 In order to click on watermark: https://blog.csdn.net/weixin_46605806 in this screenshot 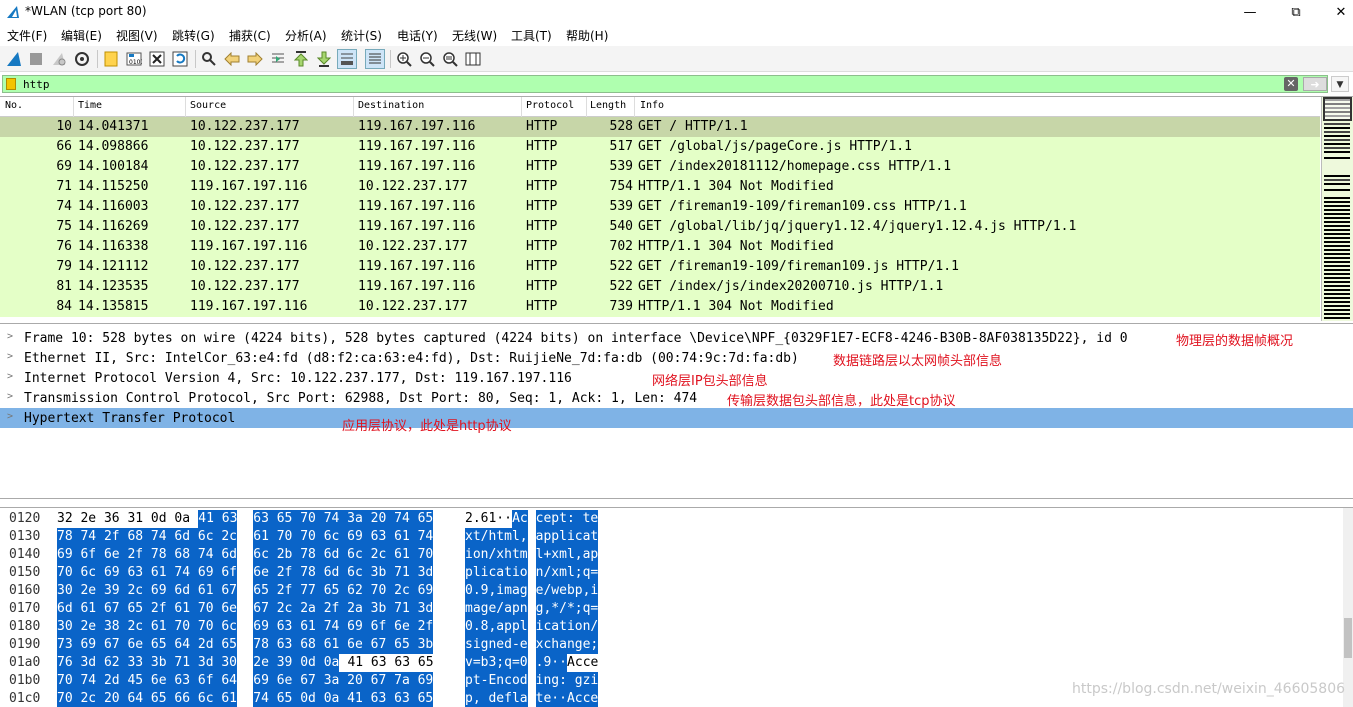, I will do `click(1209, 689)`.